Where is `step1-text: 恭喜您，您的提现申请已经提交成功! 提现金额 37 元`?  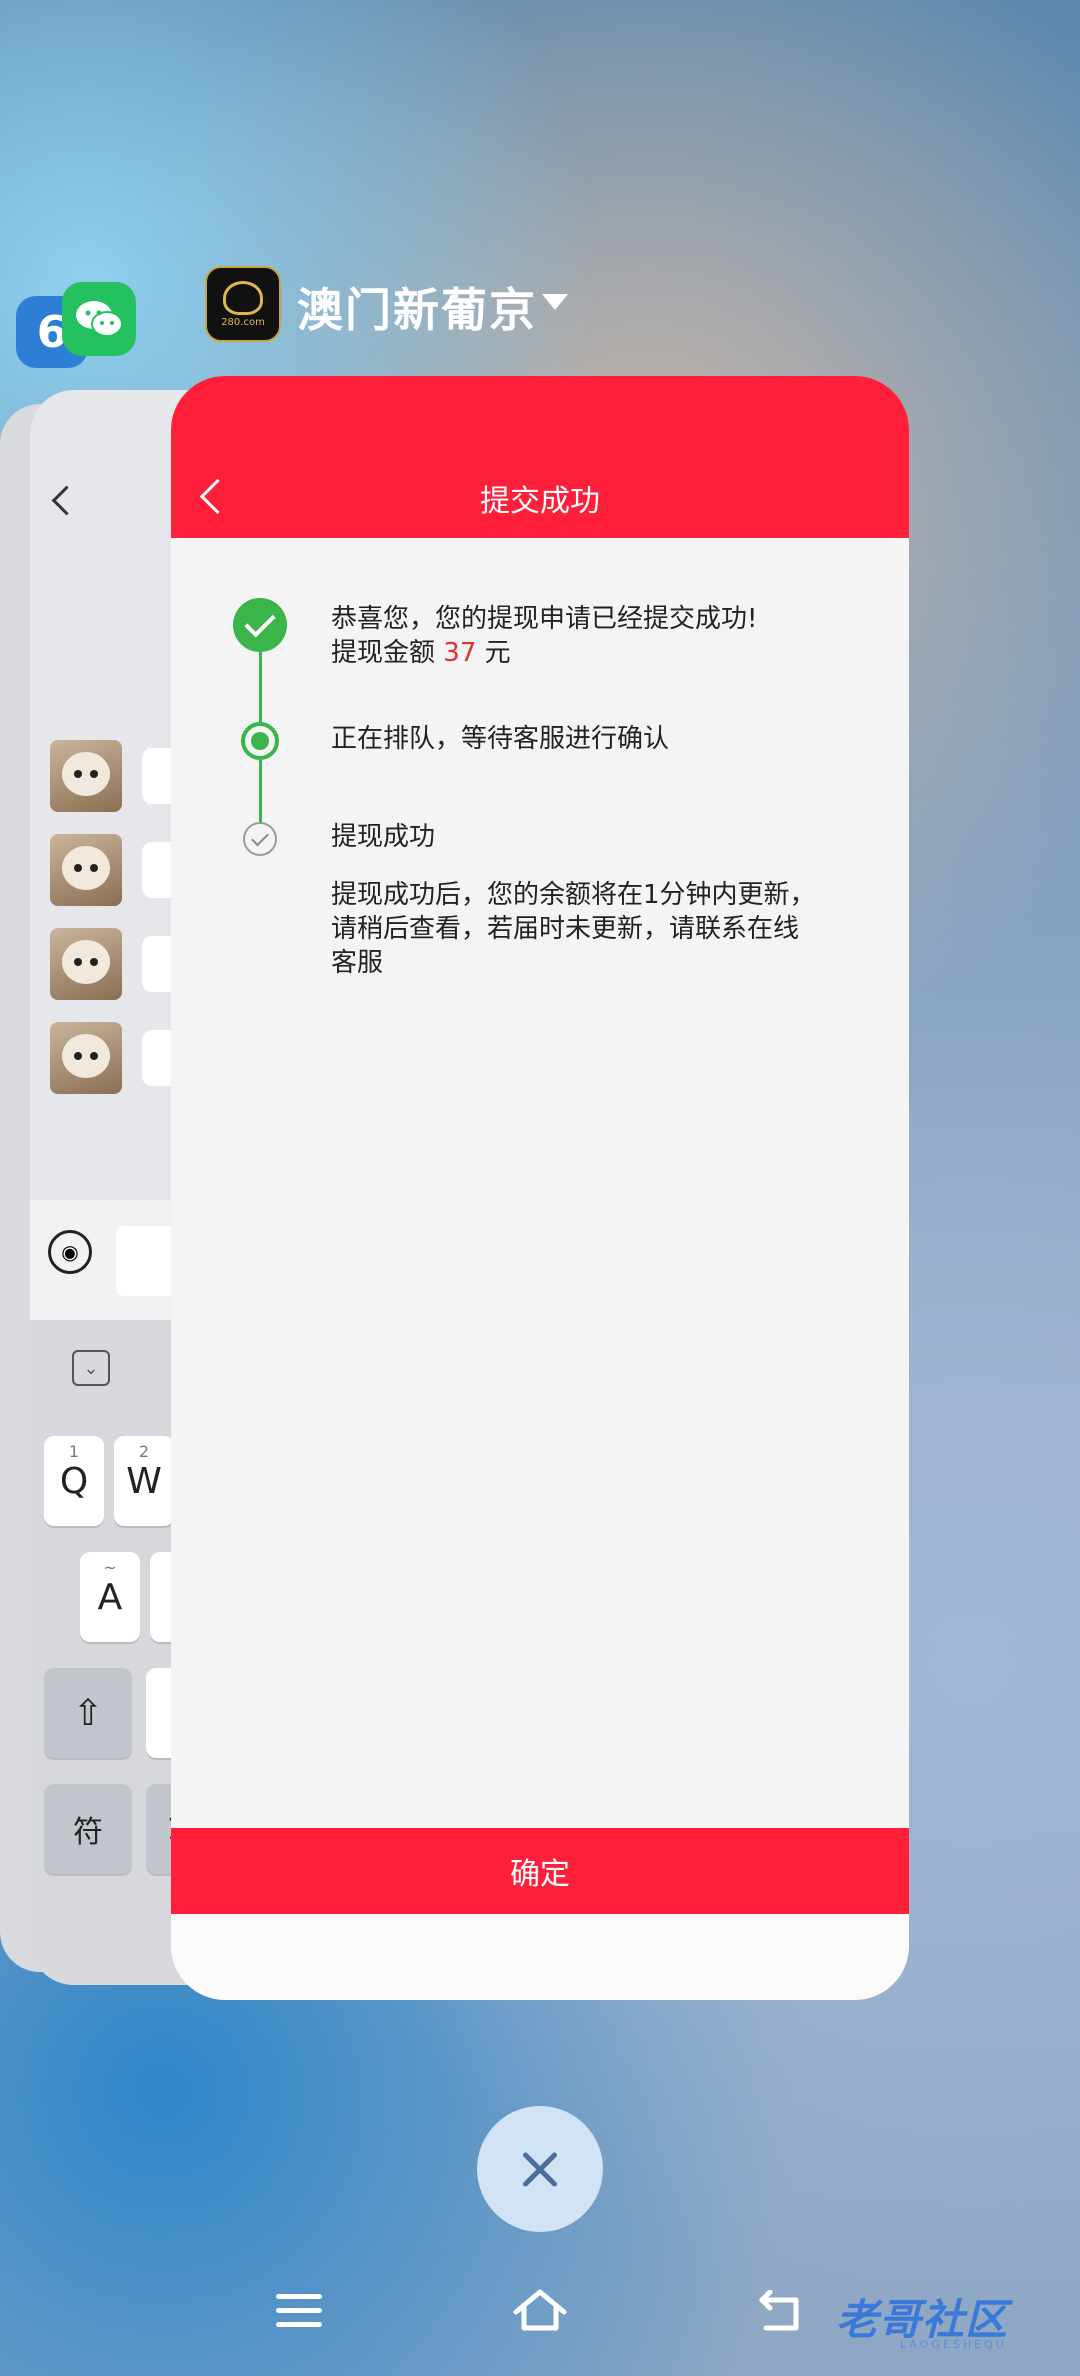
step1-text: 恭喜您，您的提现申请已经提交成功! 提现金额 37 元 is located at coordinates (544, 636).